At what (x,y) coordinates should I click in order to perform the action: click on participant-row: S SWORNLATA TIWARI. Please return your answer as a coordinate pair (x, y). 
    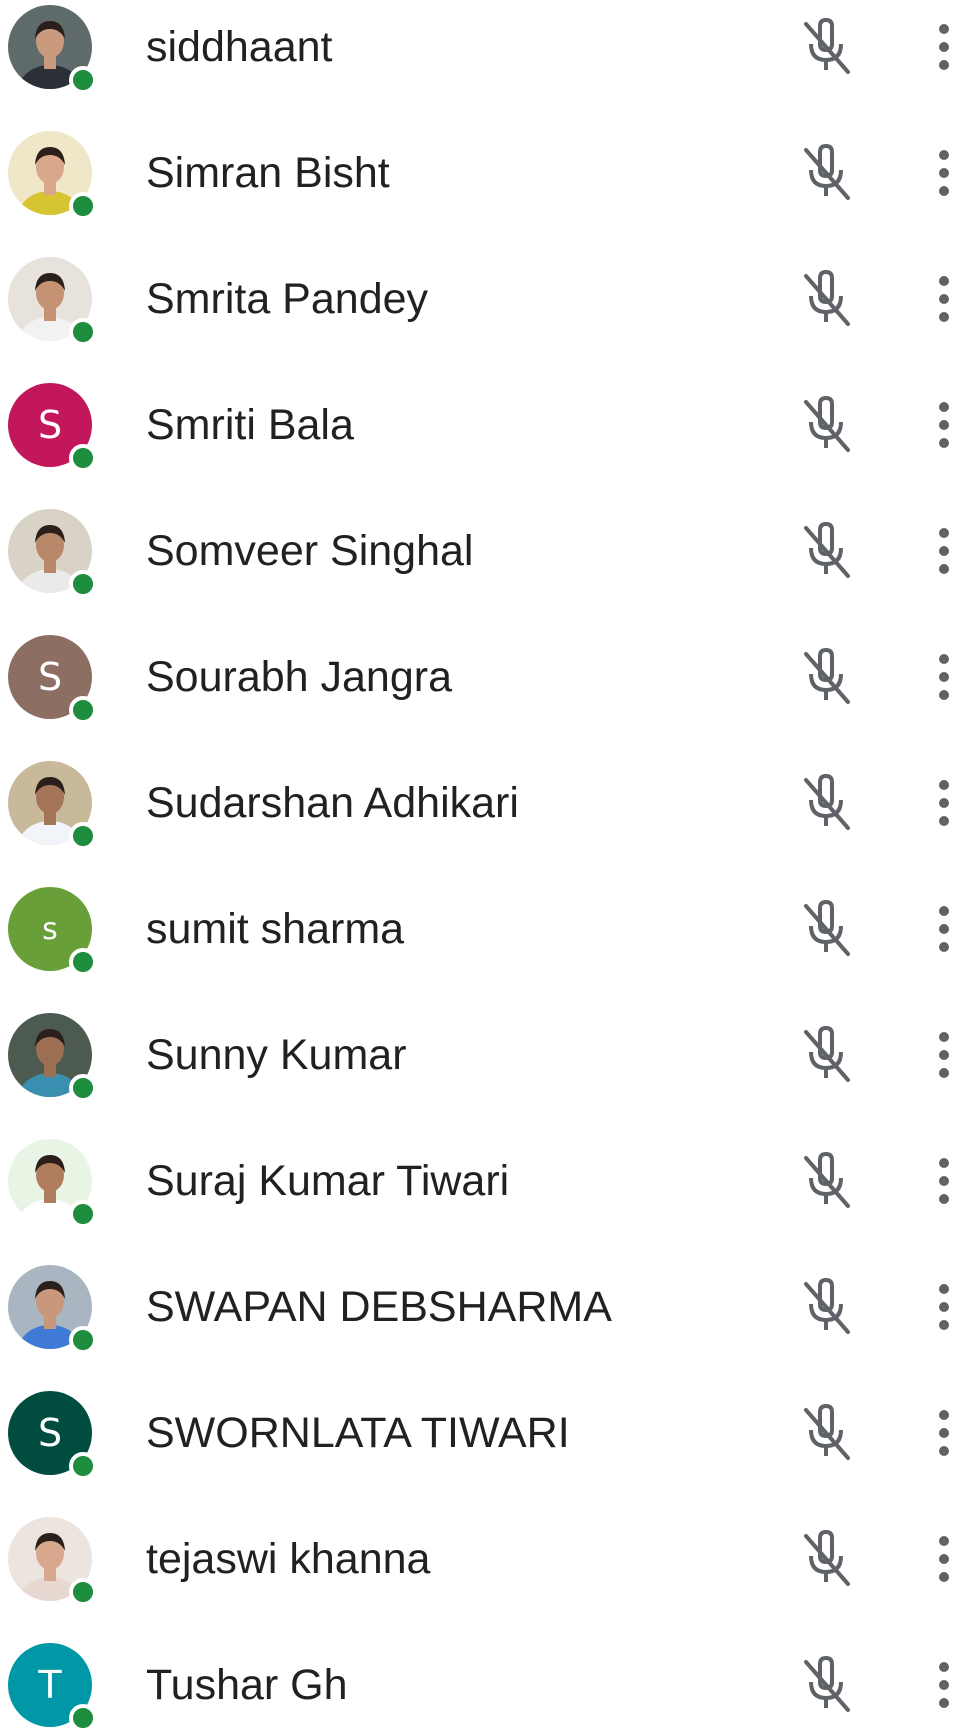
    Looking at the image, I should click on (487, 1419).